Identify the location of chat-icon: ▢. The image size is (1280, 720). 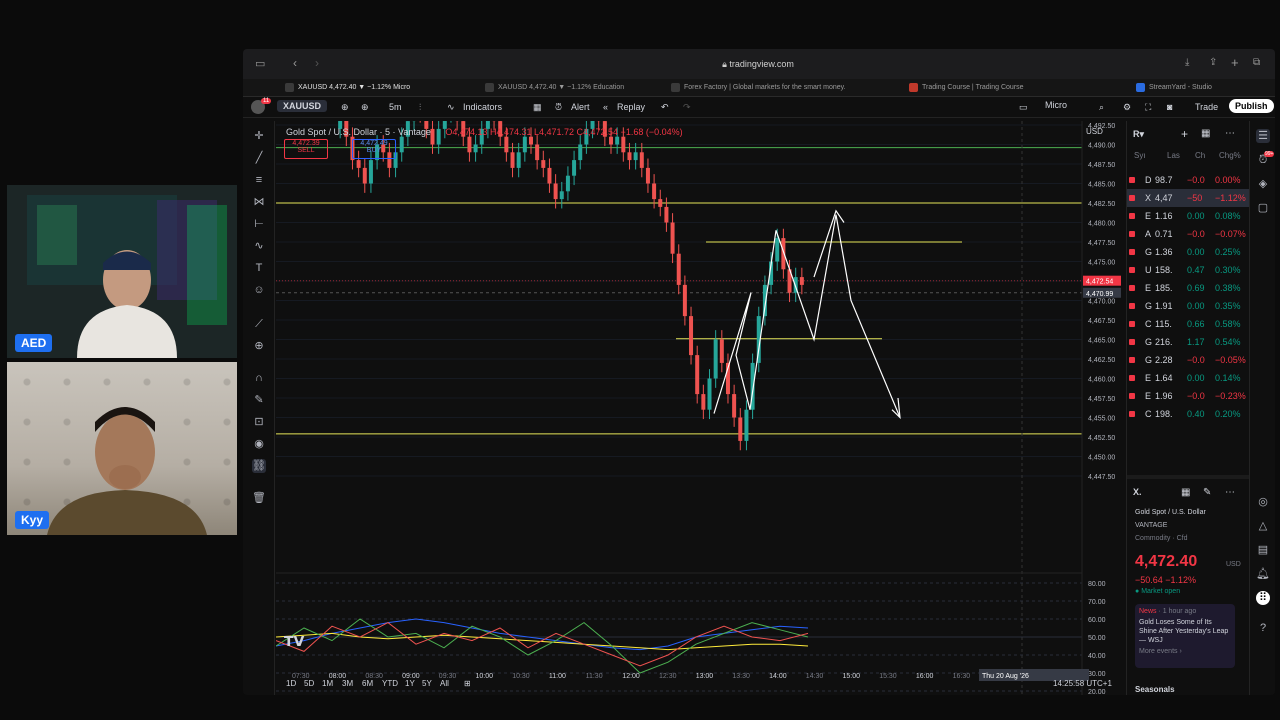
(1263, 208).